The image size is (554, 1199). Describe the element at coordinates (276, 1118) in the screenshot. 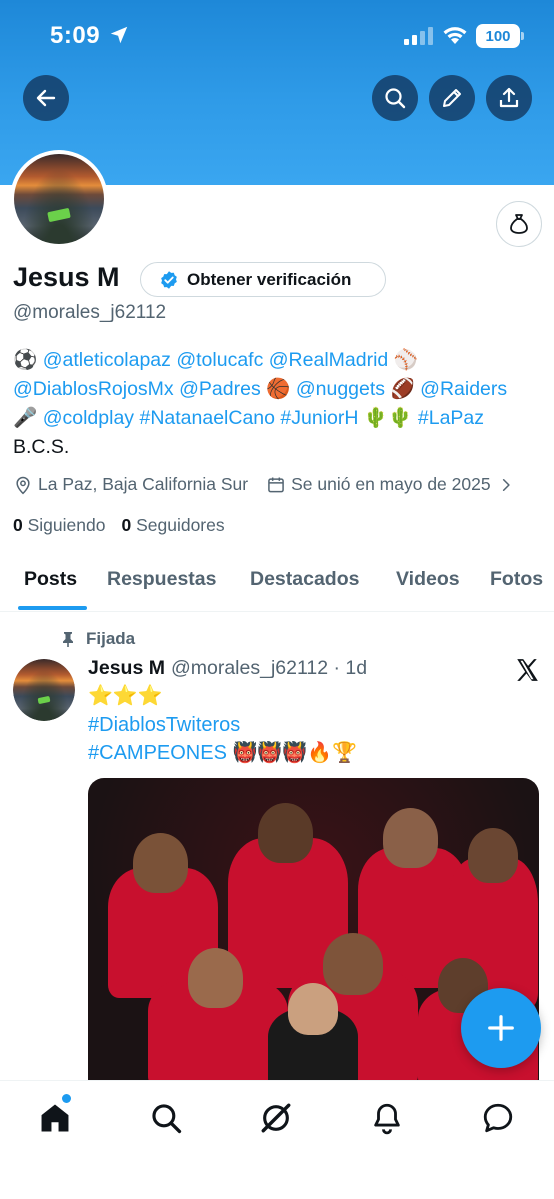

I see `grok-icon` at that location.